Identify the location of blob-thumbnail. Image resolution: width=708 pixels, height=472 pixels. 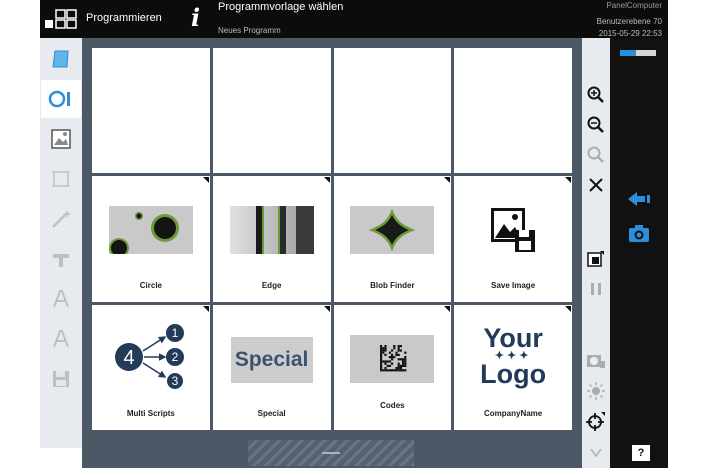
(392, 230).